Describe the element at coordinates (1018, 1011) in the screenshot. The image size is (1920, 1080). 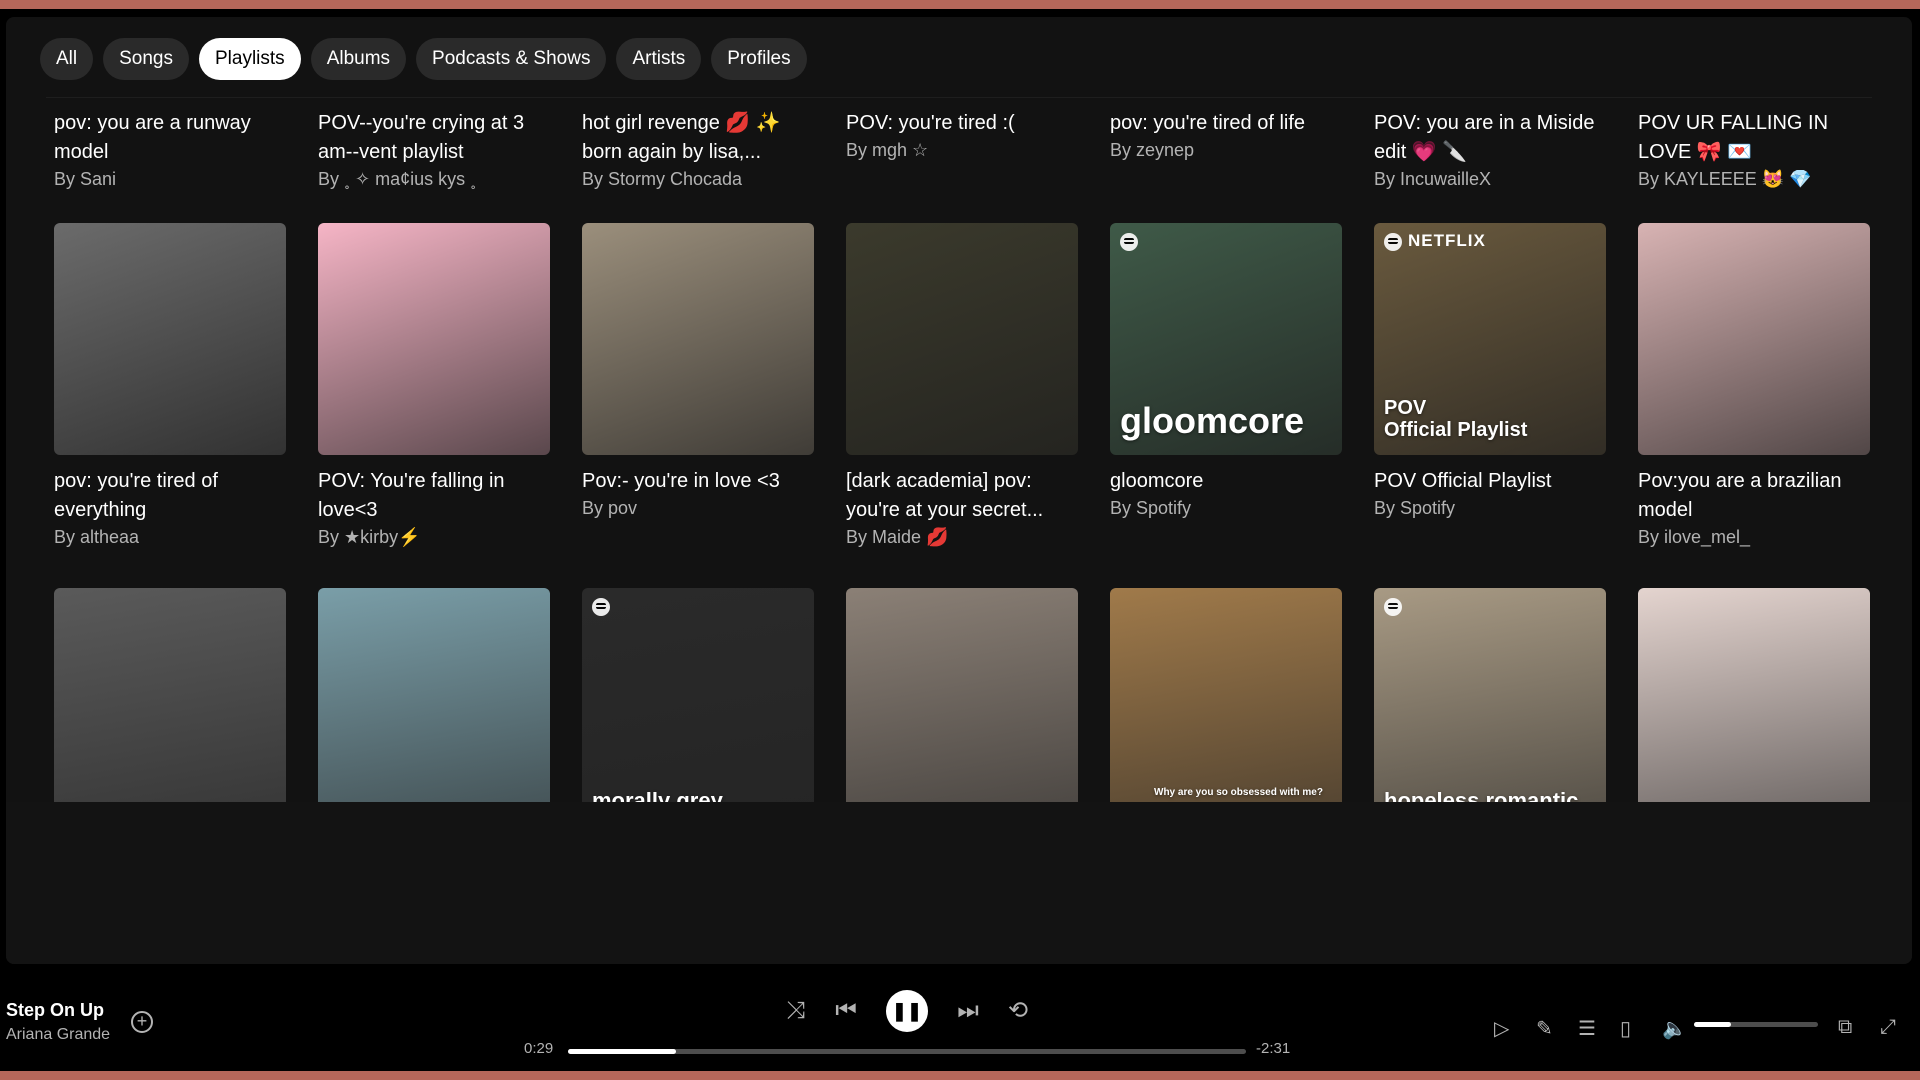
I see `repeat-icon: ⟲` at that location.